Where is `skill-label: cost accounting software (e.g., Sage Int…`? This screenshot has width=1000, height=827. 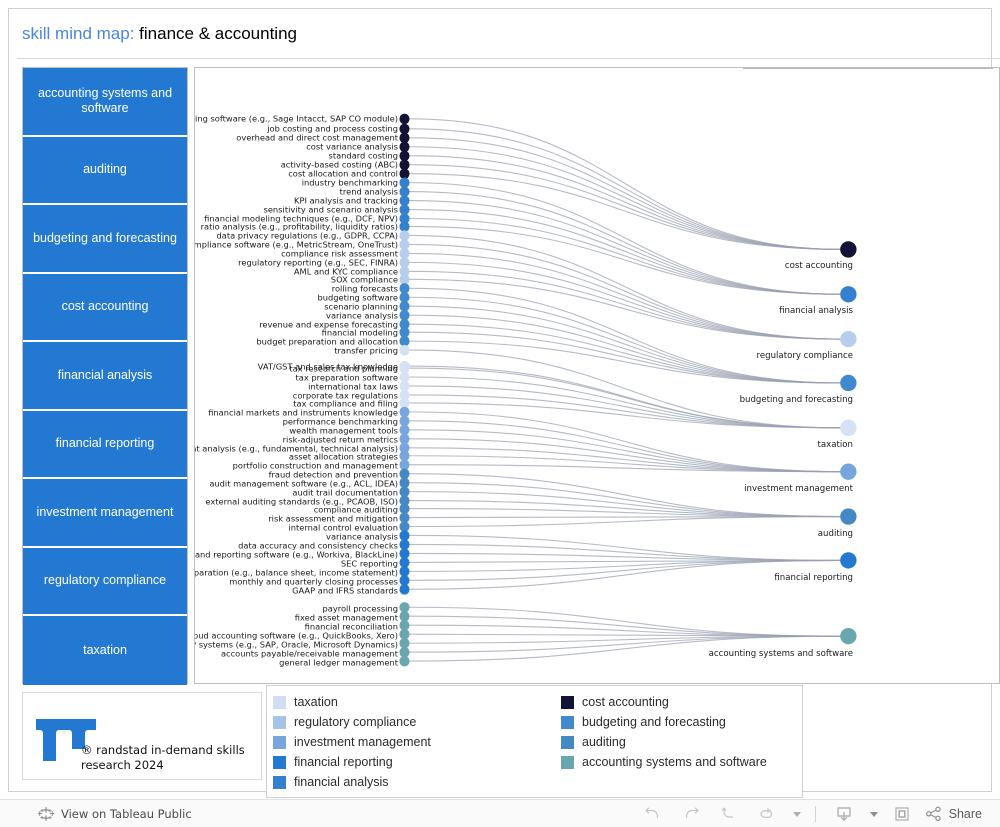 skill-label: cost accounting software (e.g., Sage Int… is located at coordinates (296, 119).